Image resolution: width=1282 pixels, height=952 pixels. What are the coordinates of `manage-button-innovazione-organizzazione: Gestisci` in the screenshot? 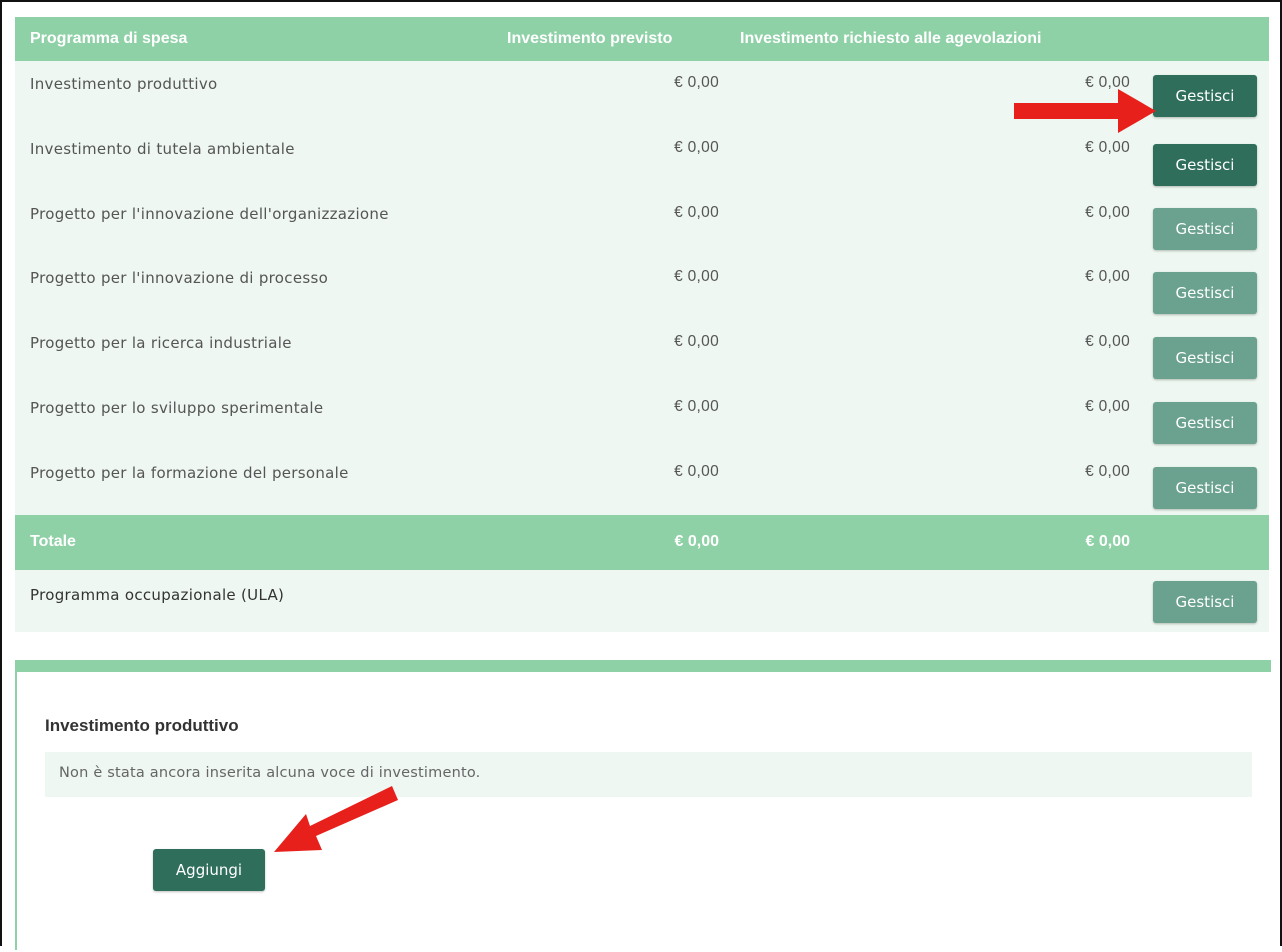 It's located at (1205, 228).